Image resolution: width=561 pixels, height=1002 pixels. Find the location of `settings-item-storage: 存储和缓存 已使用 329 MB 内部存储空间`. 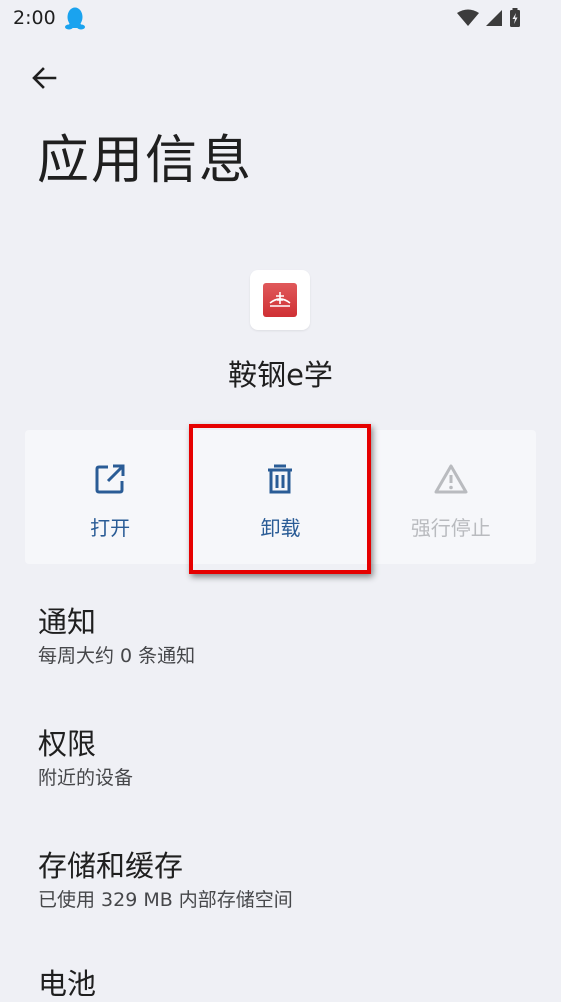

settings-item-storage: 存储和缓存 已使用 329 MB 内部存储空间 is located at coordinates (165, 880).